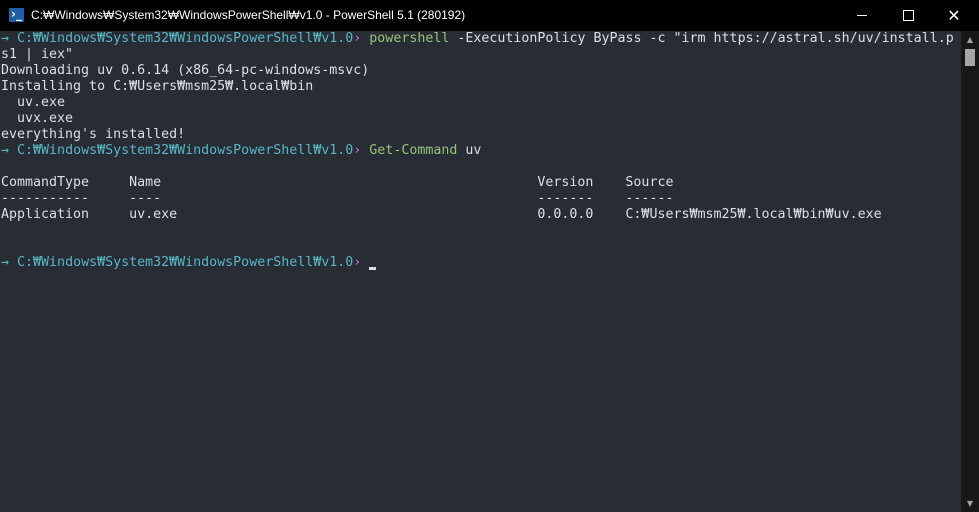 This screenshot has height=512, width=979. I want to click on minimize-icon, so click(862, 15).